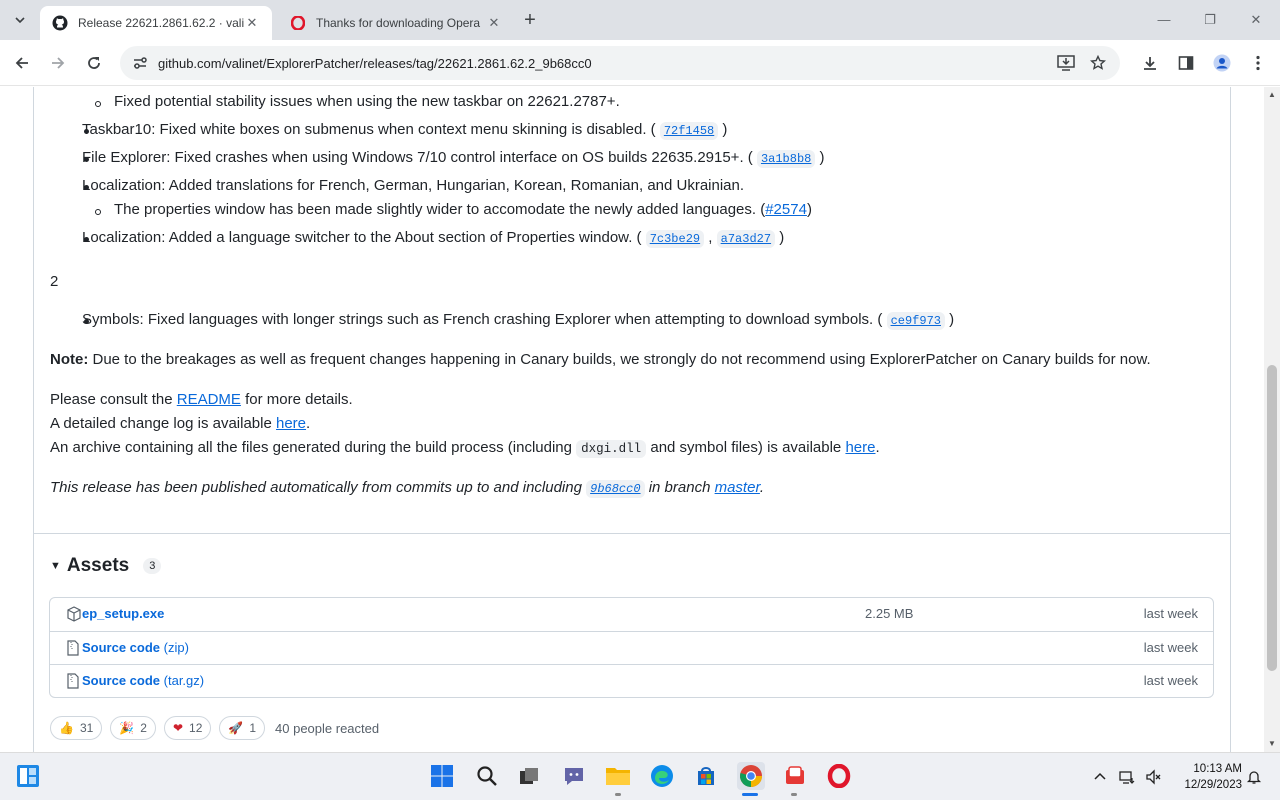 This screenshot has height=800, width=1280. I want to click on asset-row: Source code (tar.gz) last week, so click(631, 680).